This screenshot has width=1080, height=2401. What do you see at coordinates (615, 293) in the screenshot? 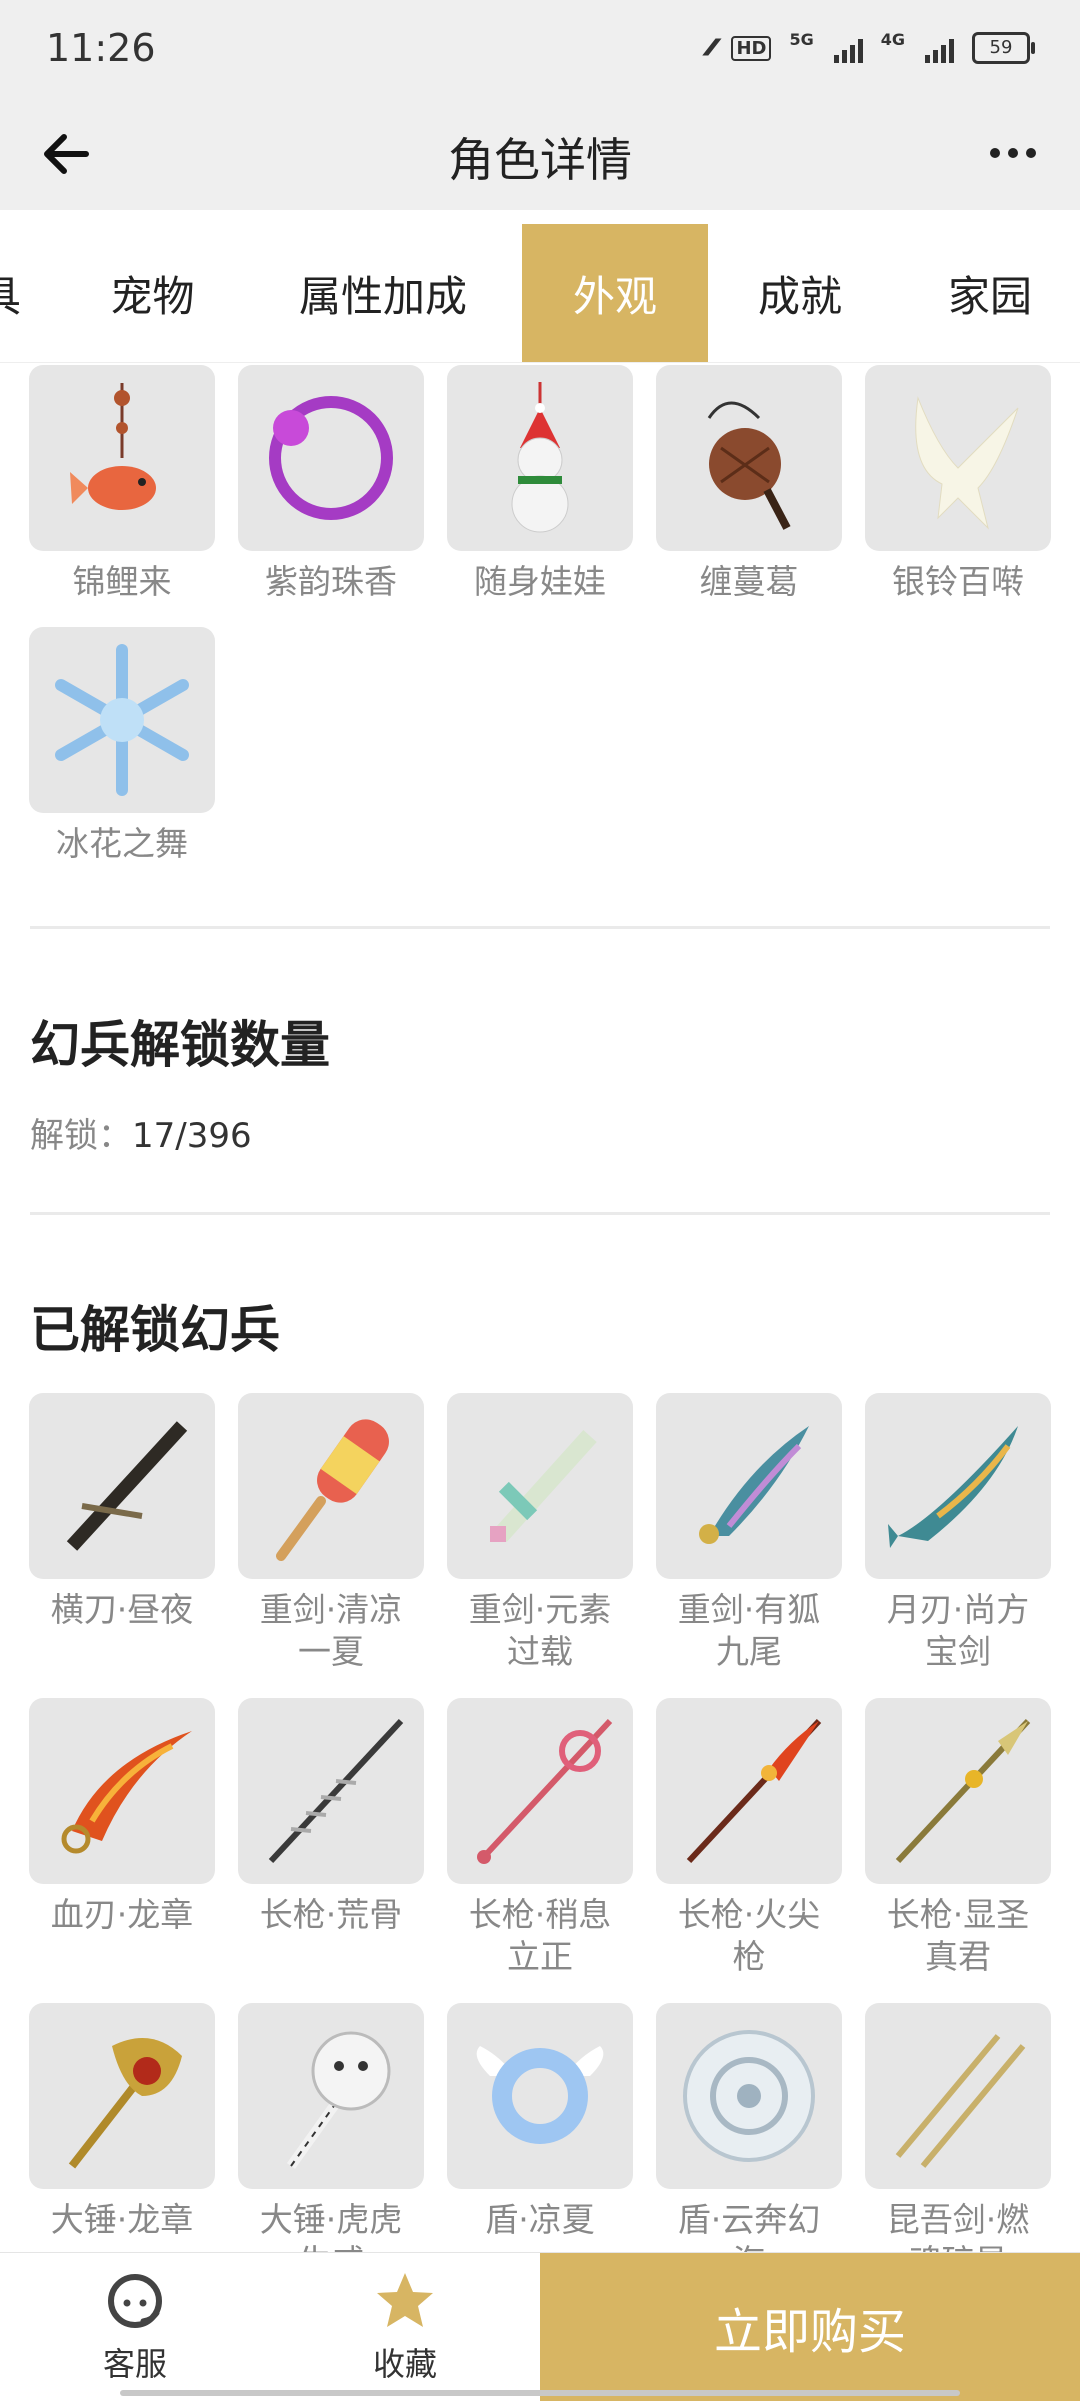
I see `tab-appearance: 外观` at bounding box center [615, 293].